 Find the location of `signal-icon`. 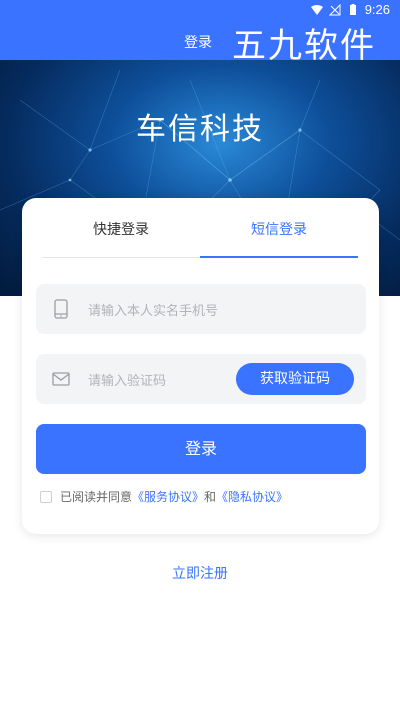

signal-icon is located at coordinates (334, 9).